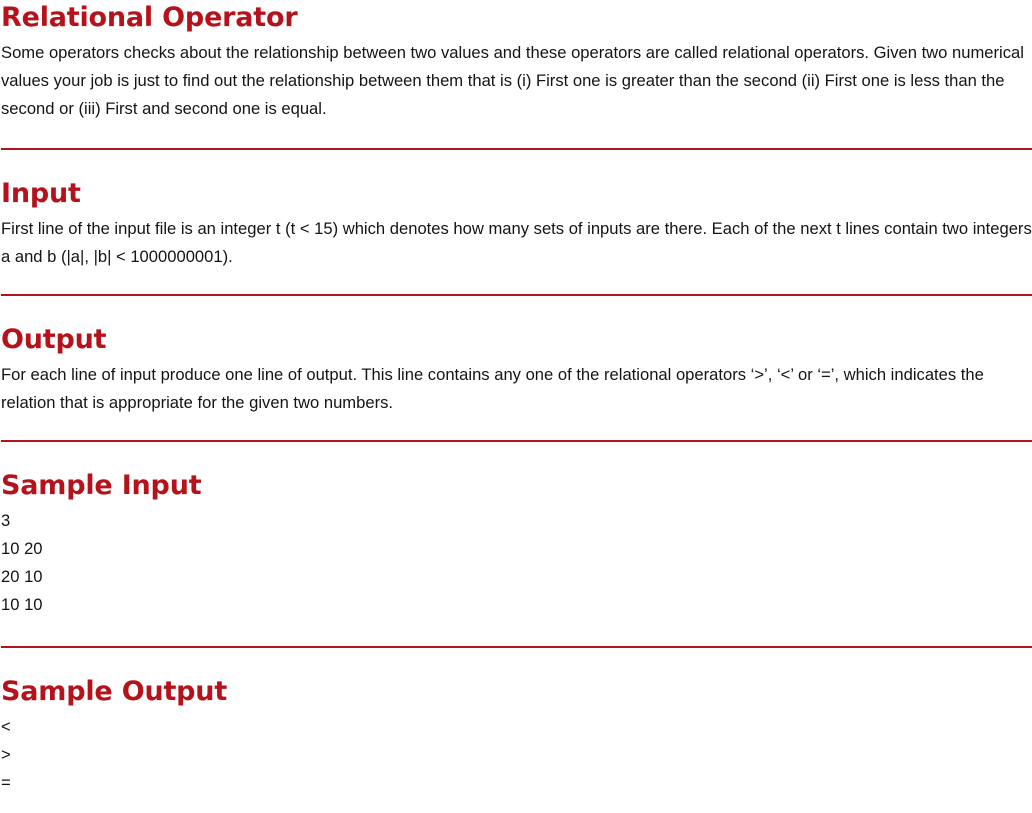 This screenshot has width=1032, height=813. Describe the element at coordinates (22, 576) in the screenshot. I see `sample-input-line: 20 10` at that location.